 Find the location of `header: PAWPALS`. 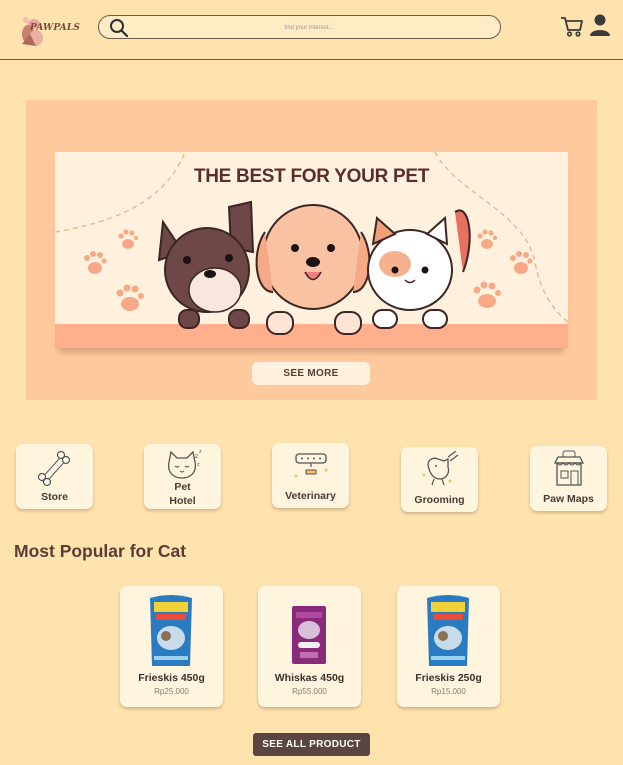

header: PAWPALS is located at coordinates (311, 30).